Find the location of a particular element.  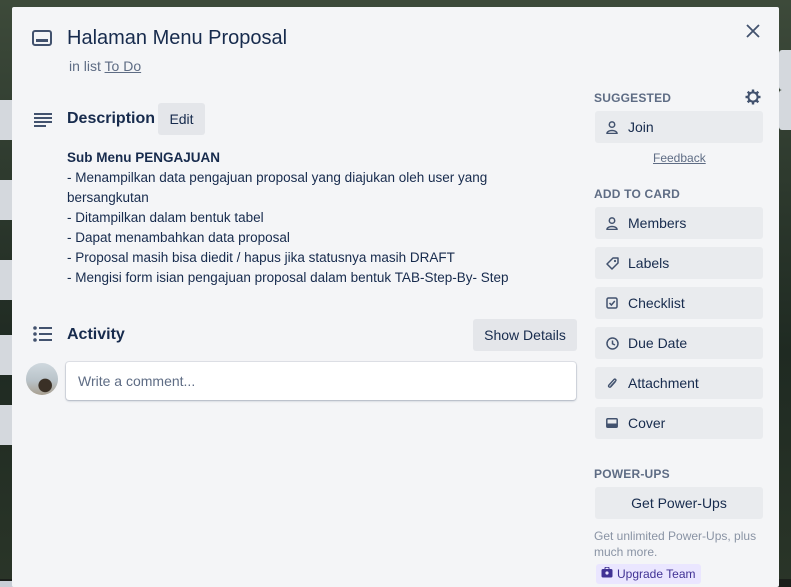

cover-button: Cover is located at coordinates (679, 423).